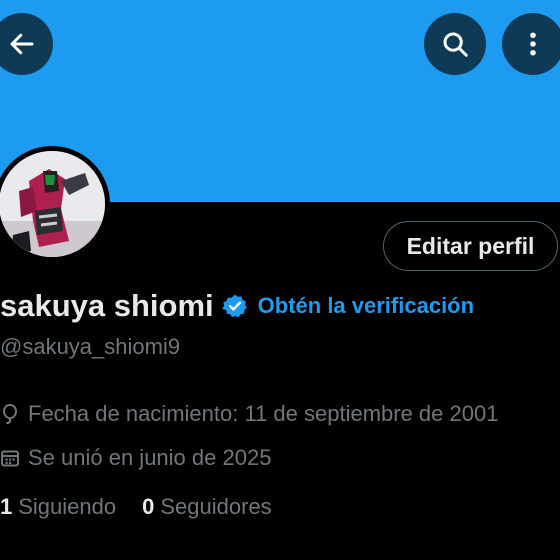 The height and width of the screenshot is (560, 560). What do you see at coordinates (366, 306) in the screenshot?
I see `get-verified-link: Obtén la verificación` at bounding box center [366, 306].